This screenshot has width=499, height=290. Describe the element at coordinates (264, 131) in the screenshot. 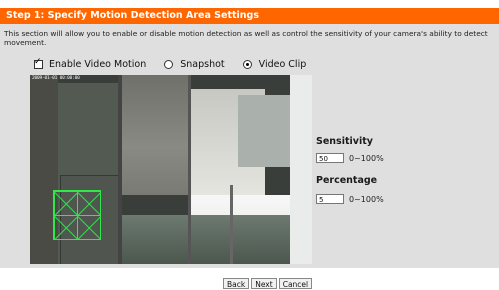

I see `scene-blind-right` at that location.